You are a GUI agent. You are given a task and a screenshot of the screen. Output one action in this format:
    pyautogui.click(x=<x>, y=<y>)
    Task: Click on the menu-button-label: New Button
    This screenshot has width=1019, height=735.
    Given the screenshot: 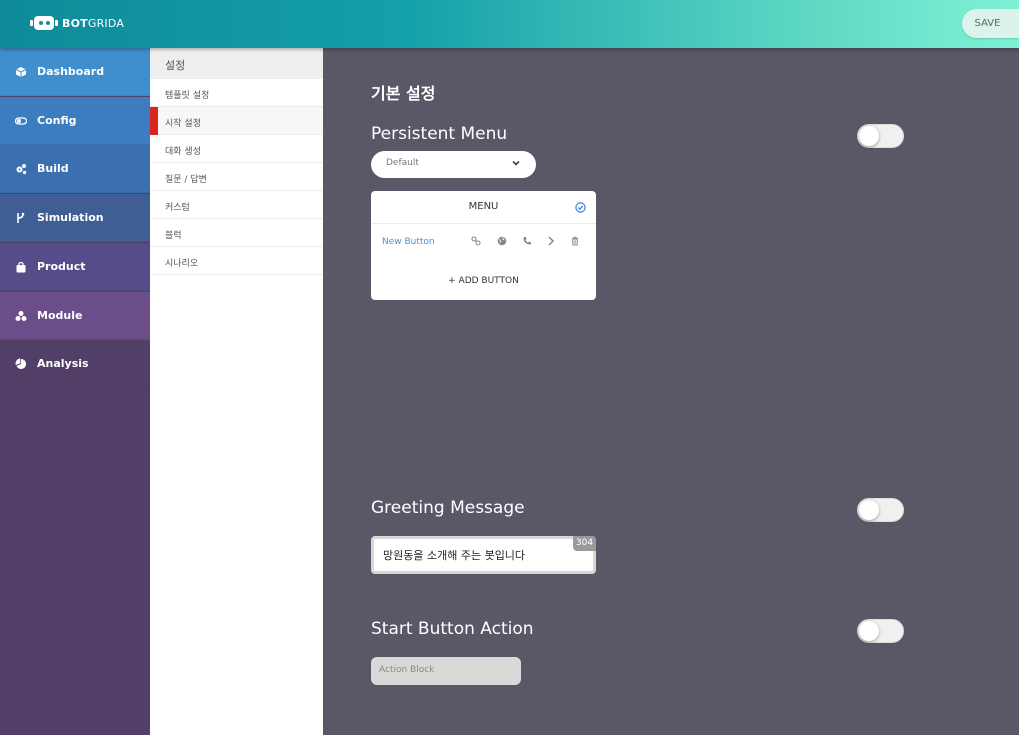 What is the action you would take?
    pyautogui.click(x=408, y=242)
    